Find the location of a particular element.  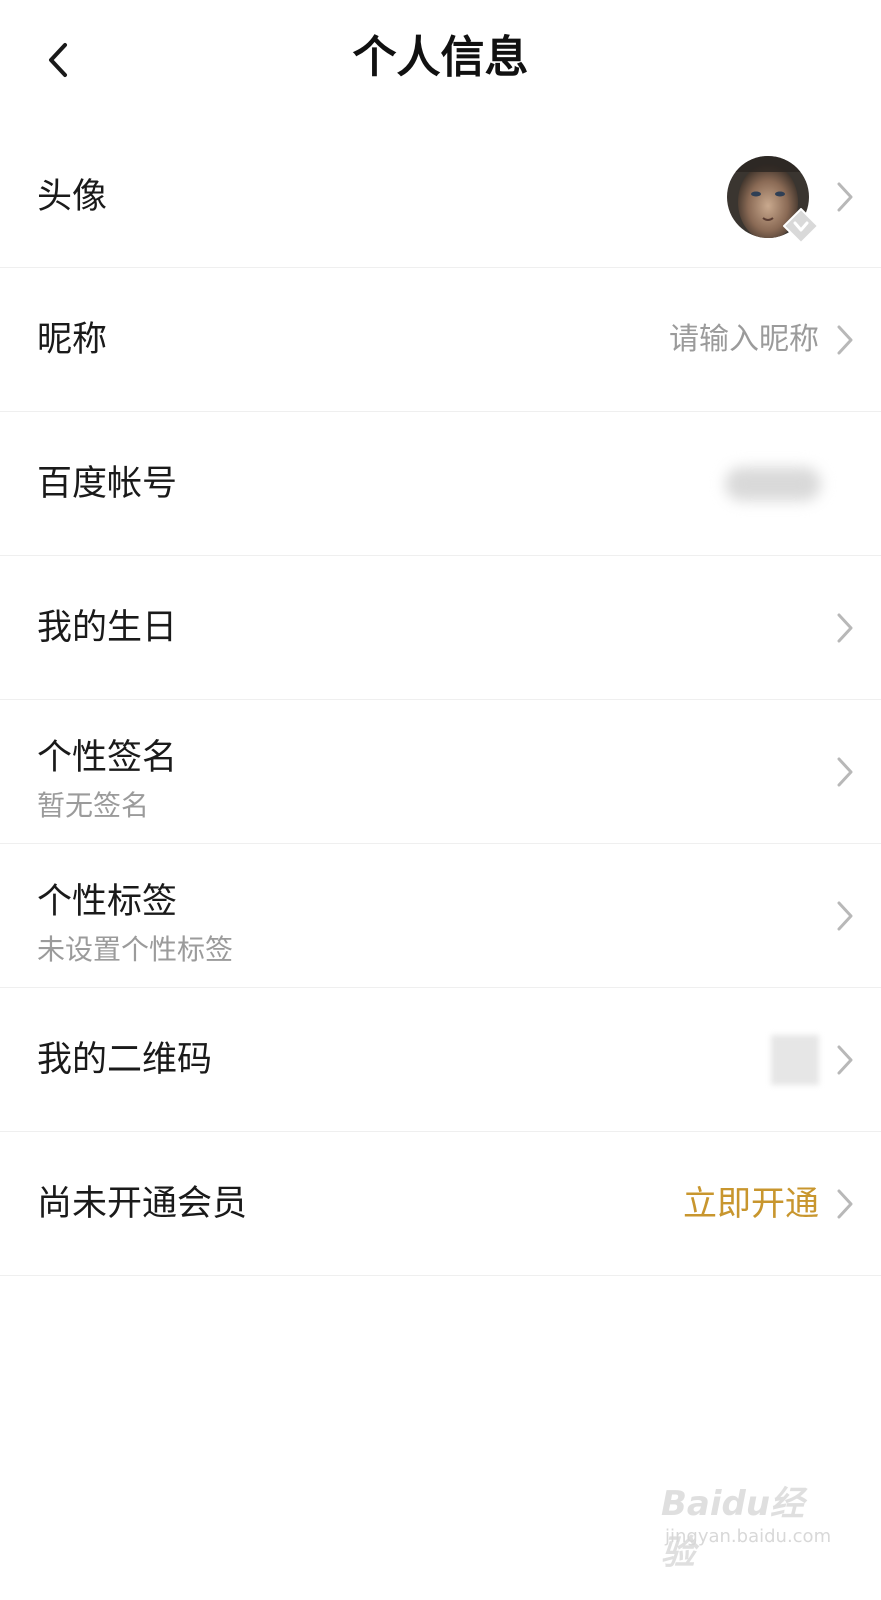

tags-value: 未设置个性标签 is located at coordinates (135, 949).